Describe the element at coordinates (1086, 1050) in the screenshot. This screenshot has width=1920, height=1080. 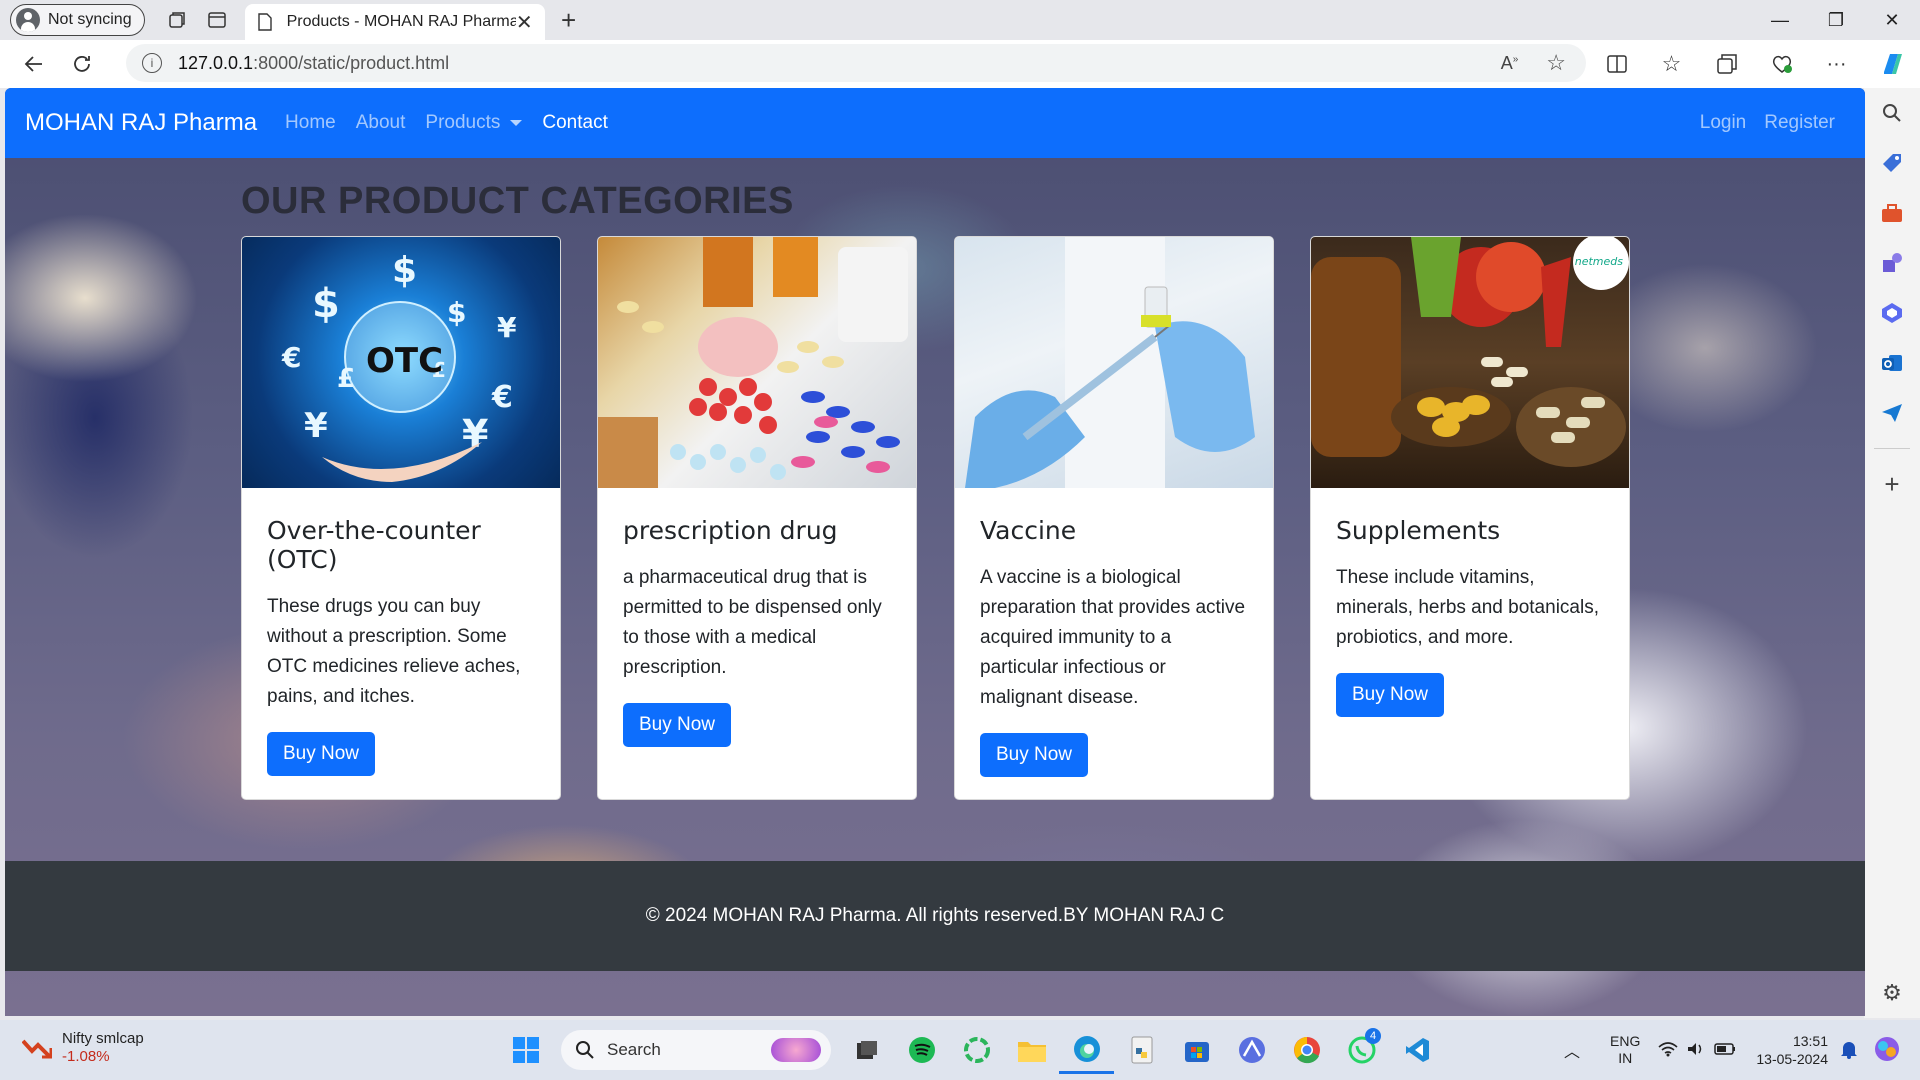
I see `edge-icon` at that location.